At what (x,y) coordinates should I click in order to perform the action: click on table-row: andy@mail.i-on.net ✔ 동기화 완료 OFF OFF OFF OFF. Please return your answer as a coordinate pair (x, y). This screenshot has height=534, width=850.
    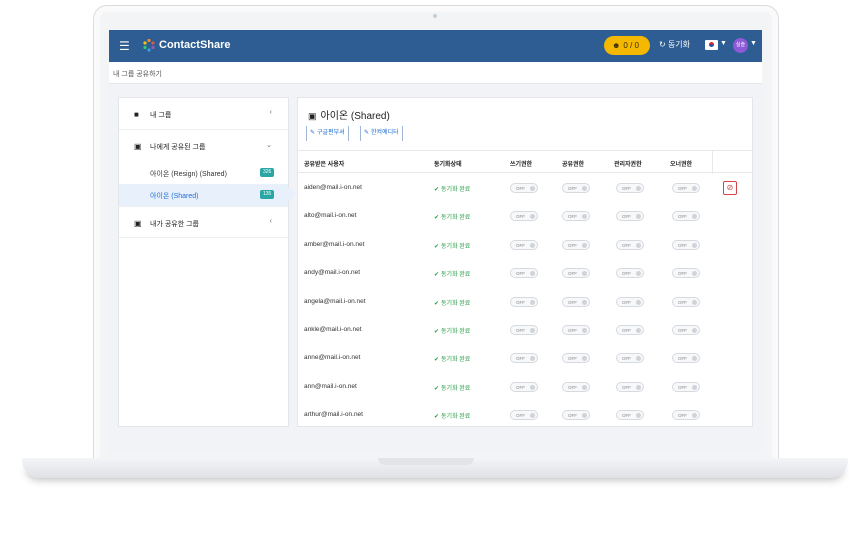
    Looking at the image, I should click on (525, 273).